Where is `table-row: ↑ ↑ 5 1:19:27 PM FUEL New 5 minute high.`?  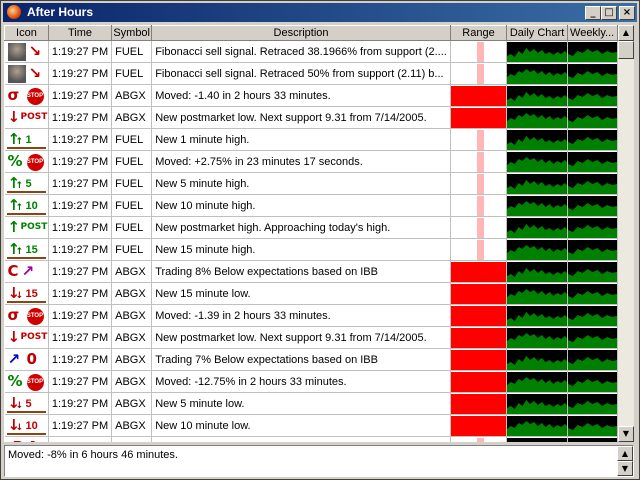 table-row: ↑ ↑ 5 1:19:27 PM FUEL New 5 minute high. is located at coordinates (311, 183).